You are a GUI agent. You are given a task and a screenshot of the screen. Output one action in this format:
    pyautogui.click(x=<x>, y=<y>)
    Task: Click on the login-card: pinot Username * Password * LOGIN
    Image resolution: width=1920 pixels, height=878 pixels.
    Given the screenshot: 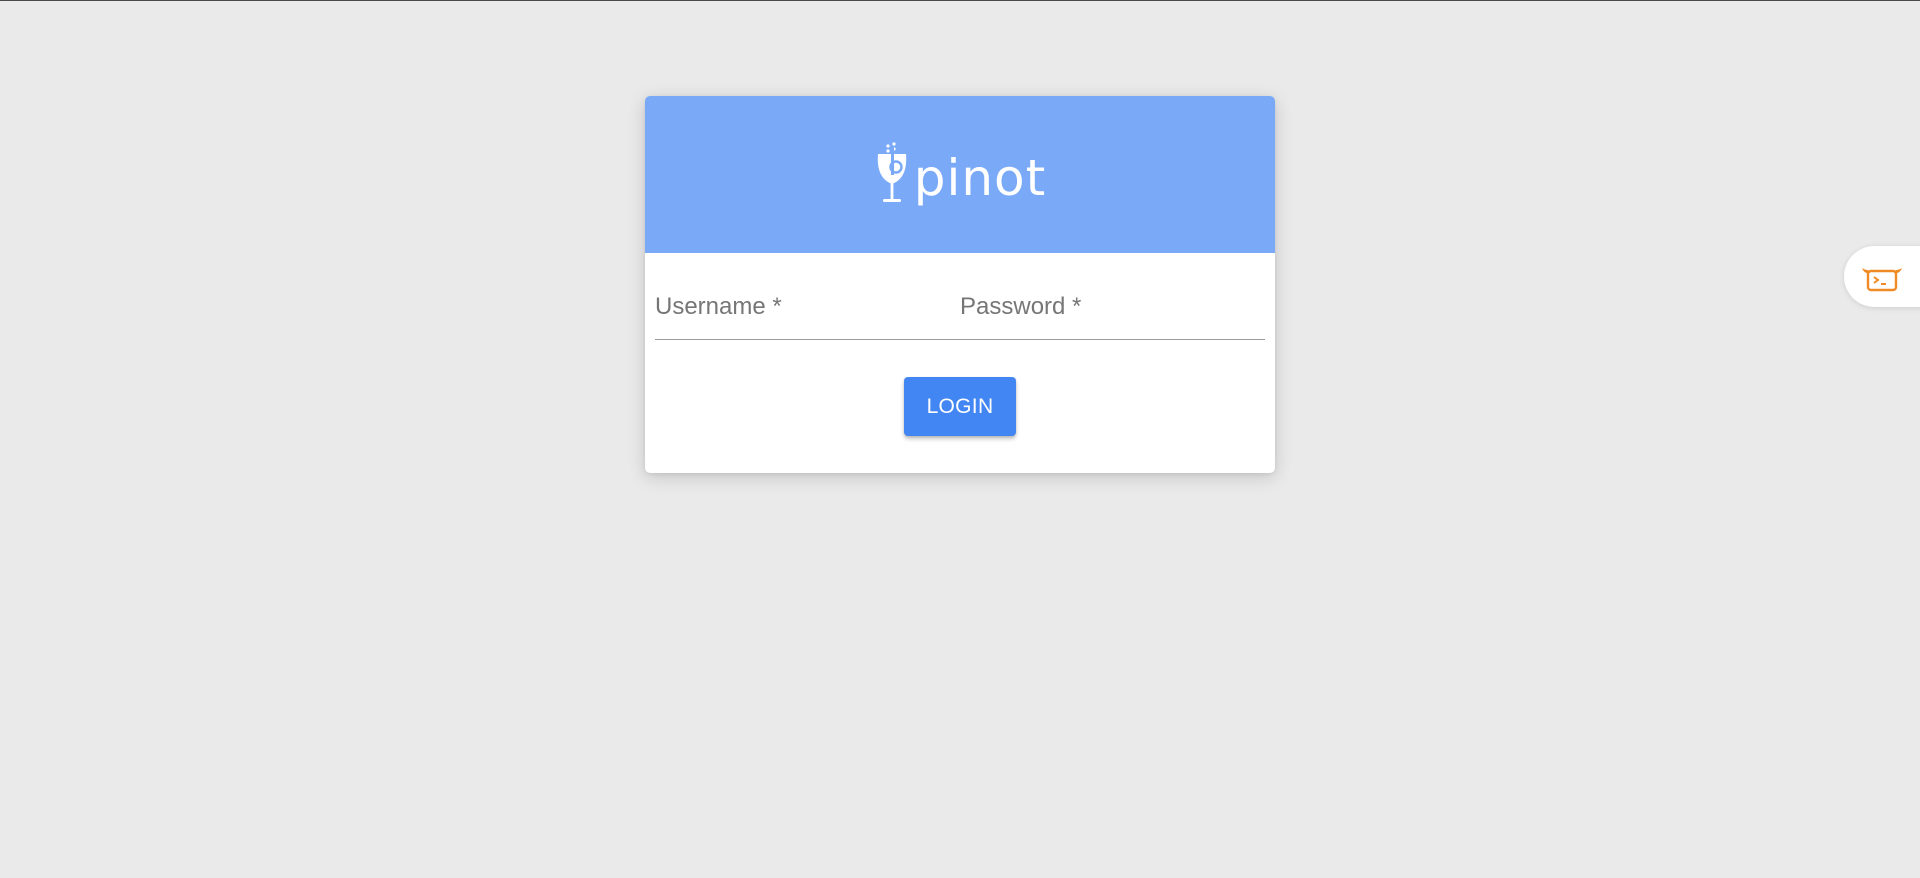 What is the action you would take?
    pyautogui.click(x=960, y=284)
    